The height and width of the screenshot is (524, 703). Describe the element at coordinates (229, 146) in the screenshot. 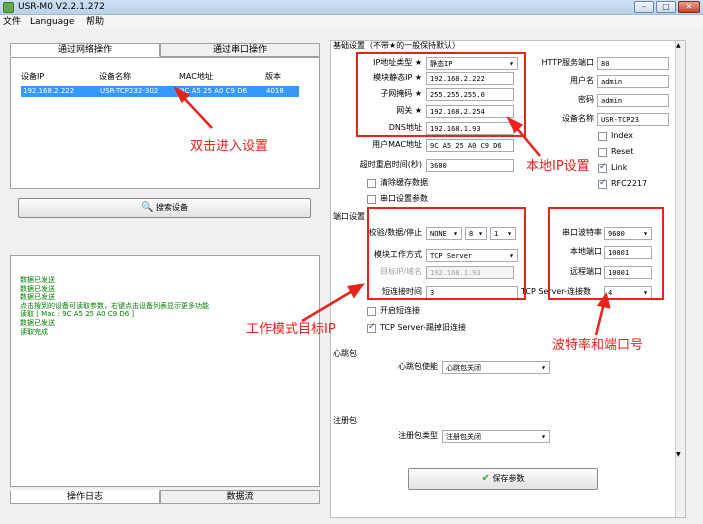

I see `annotation-dblclick: 双击进入设置` at that location.